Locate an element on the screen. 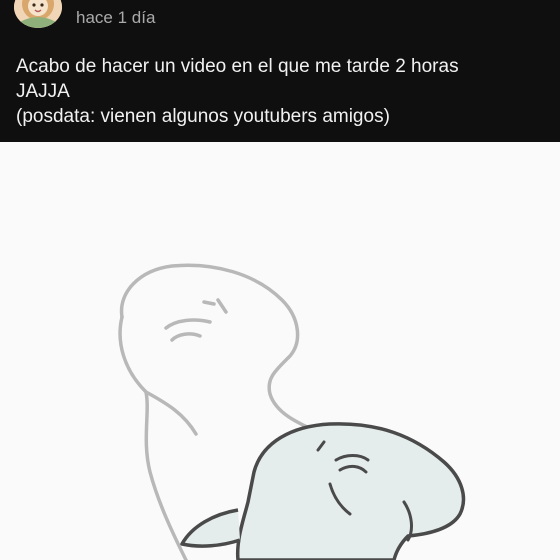 Image resolution: width=560 pixels, height=560 pixels. avatar-cartoon-icon is located at coordinates (38, 14).